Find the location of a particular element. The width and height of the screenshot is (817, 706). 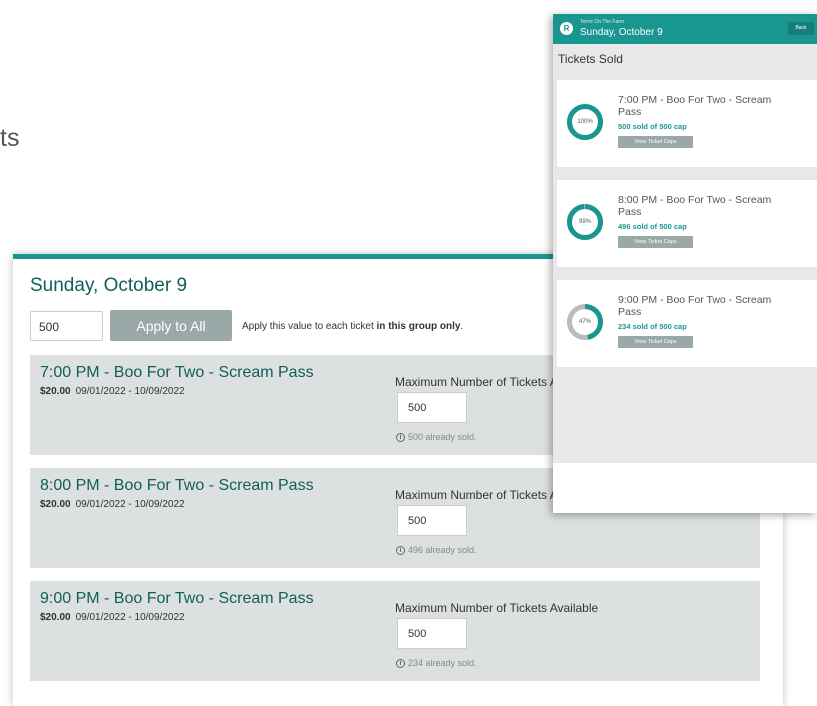

ticket-name-line1: 9:00 PM - Boo For Two - Scream is located at coordinates (695, 300).